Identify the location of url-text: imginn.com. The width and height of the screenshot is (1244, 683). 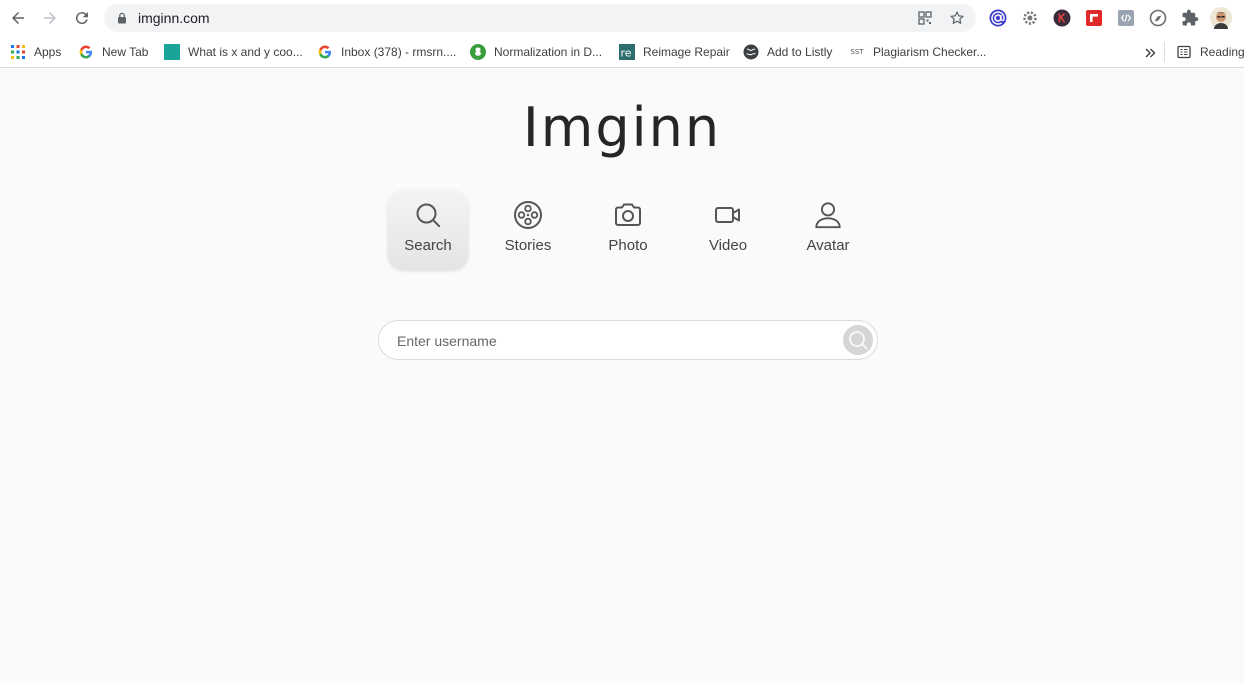
(174, 18).